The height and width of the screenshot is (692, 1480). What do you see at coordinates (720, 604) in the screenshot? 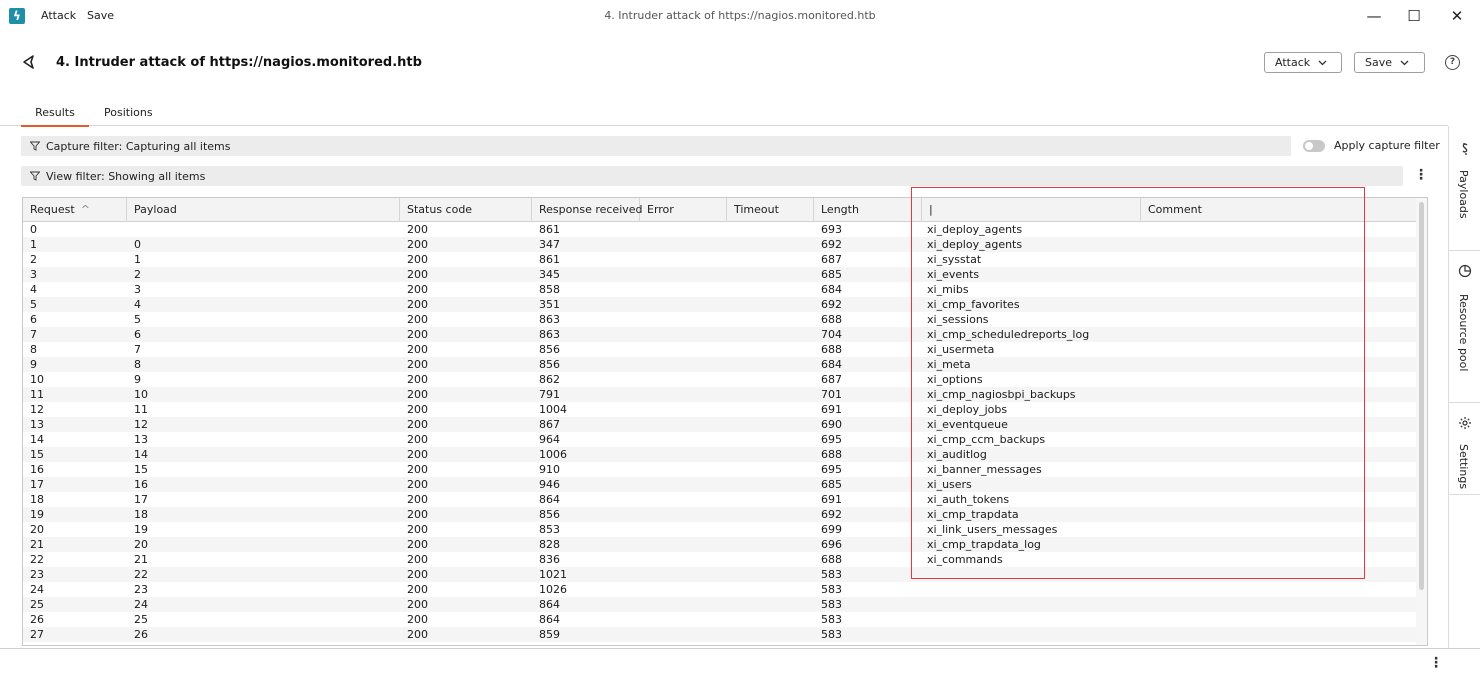
I see `table-row: 25 24 200 864 583` at bounding box center [720, 604].